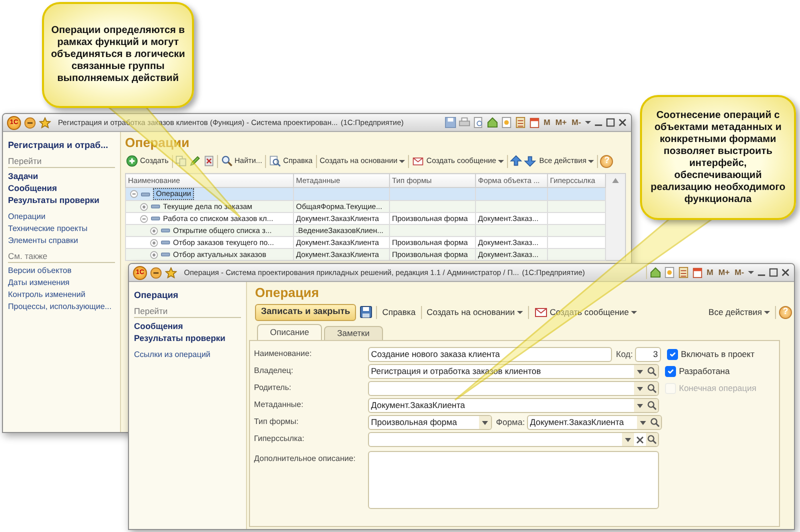 This screenshot has height=532, width=800. What do you see at coordinates (648, 354) in the screenshot?
I see `field-input: 3` at bounding box center [648, 354].